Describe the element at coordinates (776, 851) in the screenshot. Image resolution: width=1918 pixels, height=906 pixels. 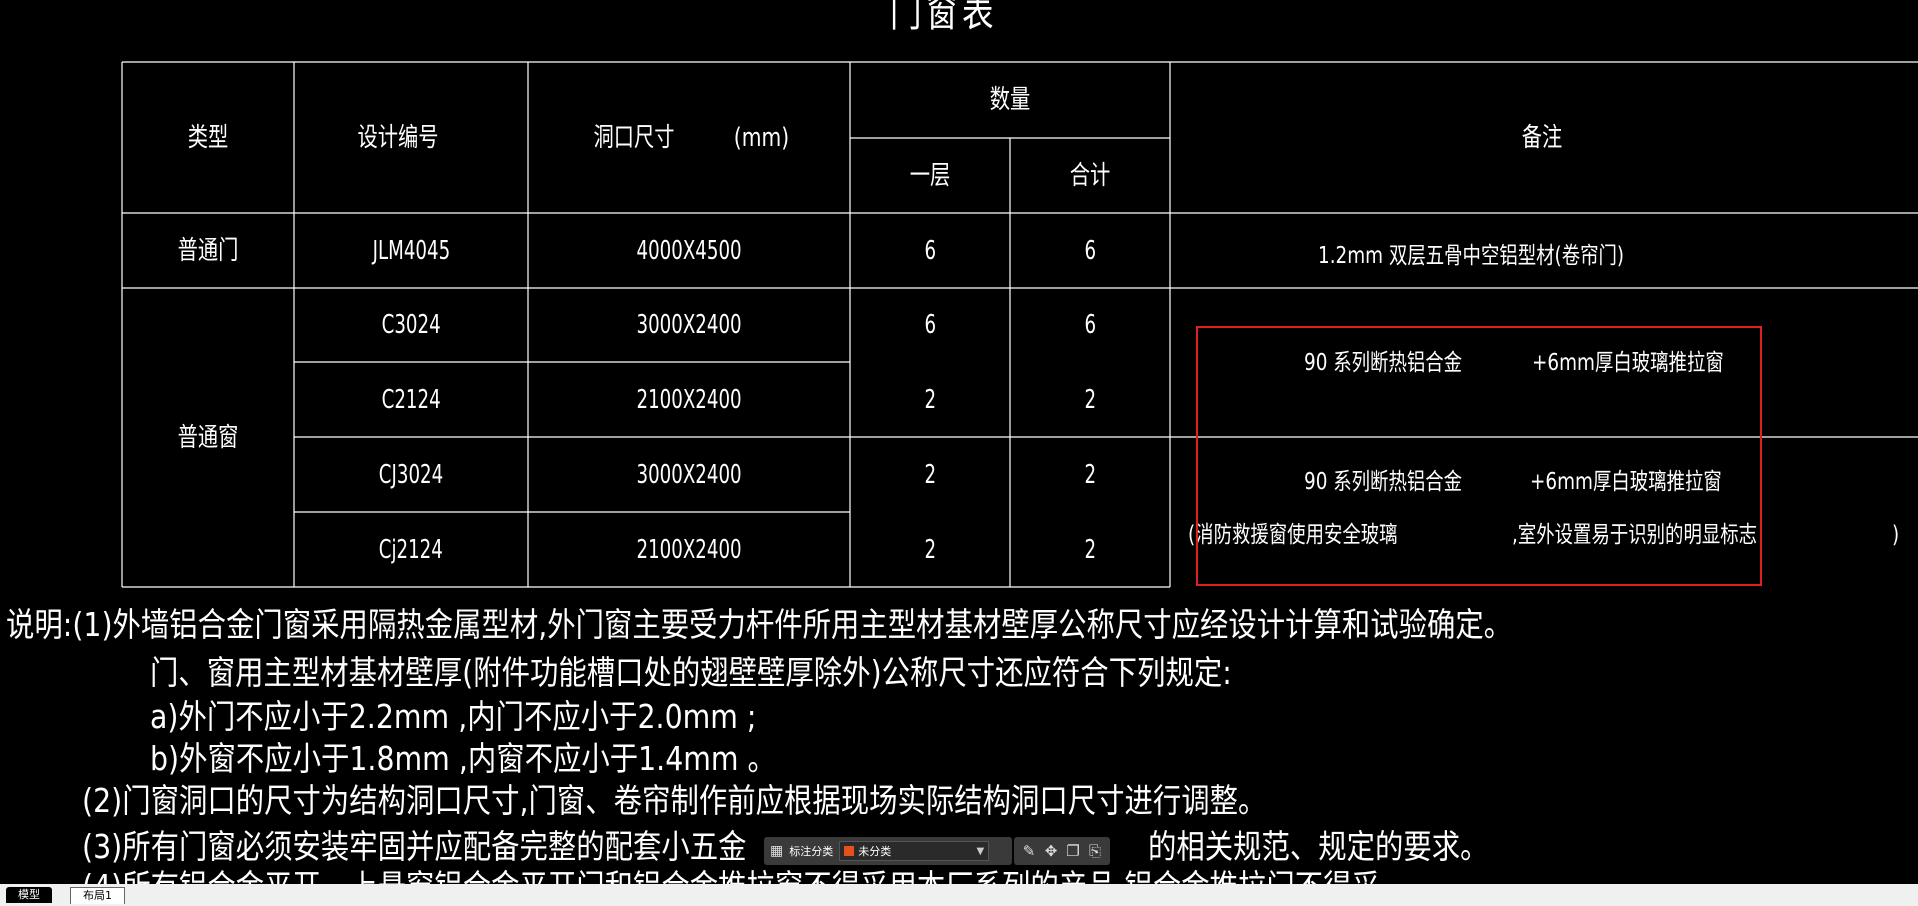
I see `layout-icon: ▦` at that location.